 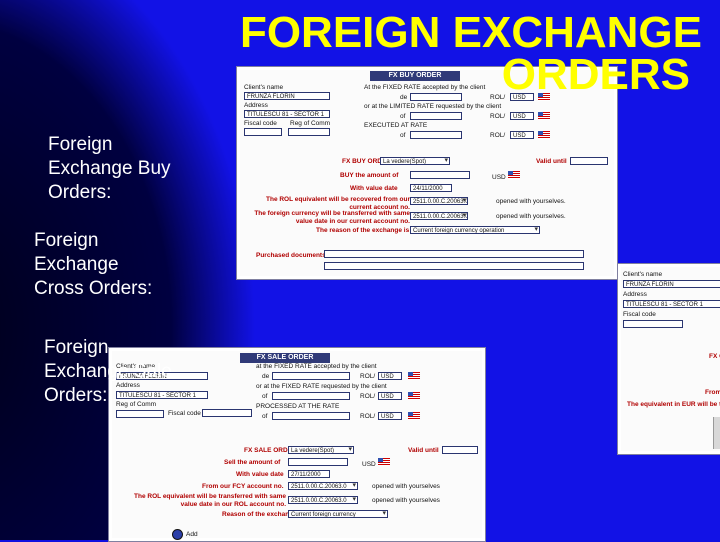 What do you see at coordinates (109, 168) in the screenshot?
I see `bullet-buy-orders: Foreign Exchange Buy Orders:` at bounding box center [109, 168].